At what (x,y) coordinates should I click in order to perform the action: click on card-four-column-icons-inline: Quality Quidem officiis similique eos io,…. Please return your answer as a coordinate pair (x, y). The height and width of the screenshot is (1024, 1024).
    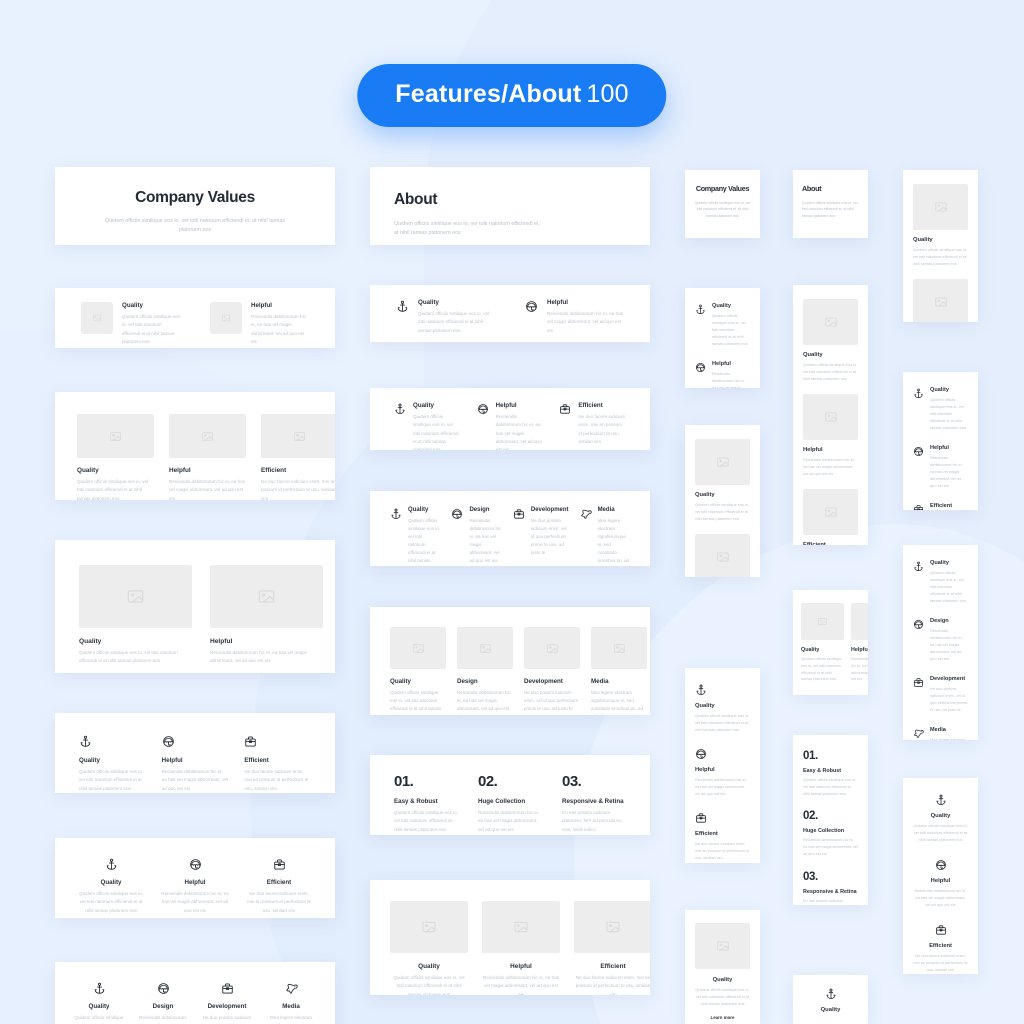
    Looking at the image, I should click on (510, 528).